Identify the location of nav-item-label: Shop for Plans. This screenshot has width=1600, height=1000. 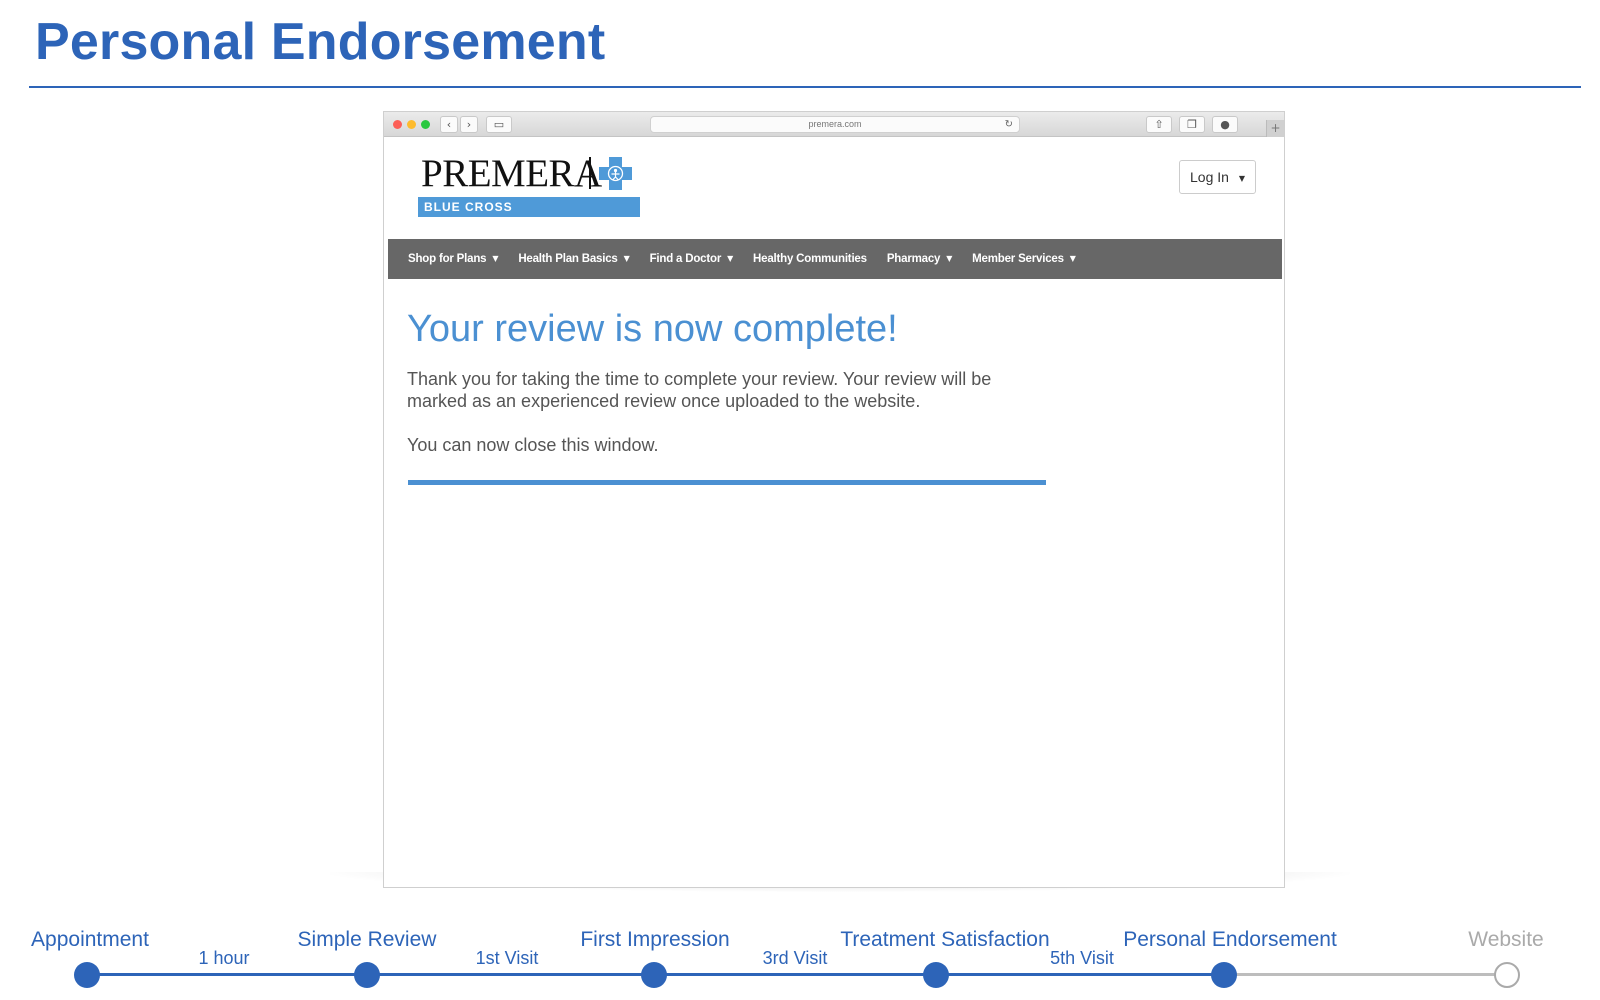
(447, 259).